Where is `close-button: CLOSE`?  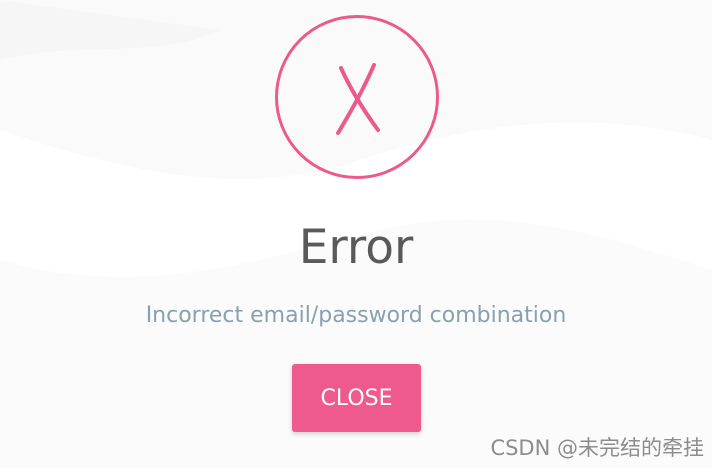 close-button: CLOSE is located at coordinates (356, 398).